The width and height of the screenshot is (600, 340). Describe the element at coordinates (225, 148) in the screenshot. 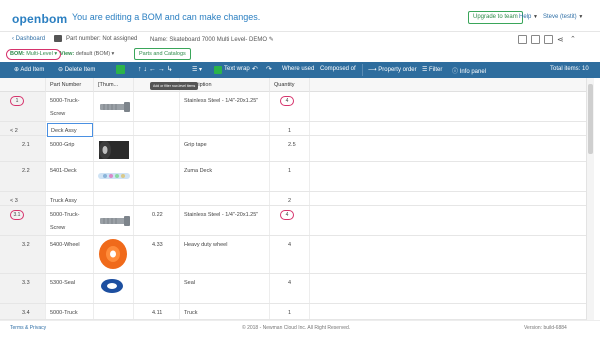

I see `description-cell: Grip tape` at that location.